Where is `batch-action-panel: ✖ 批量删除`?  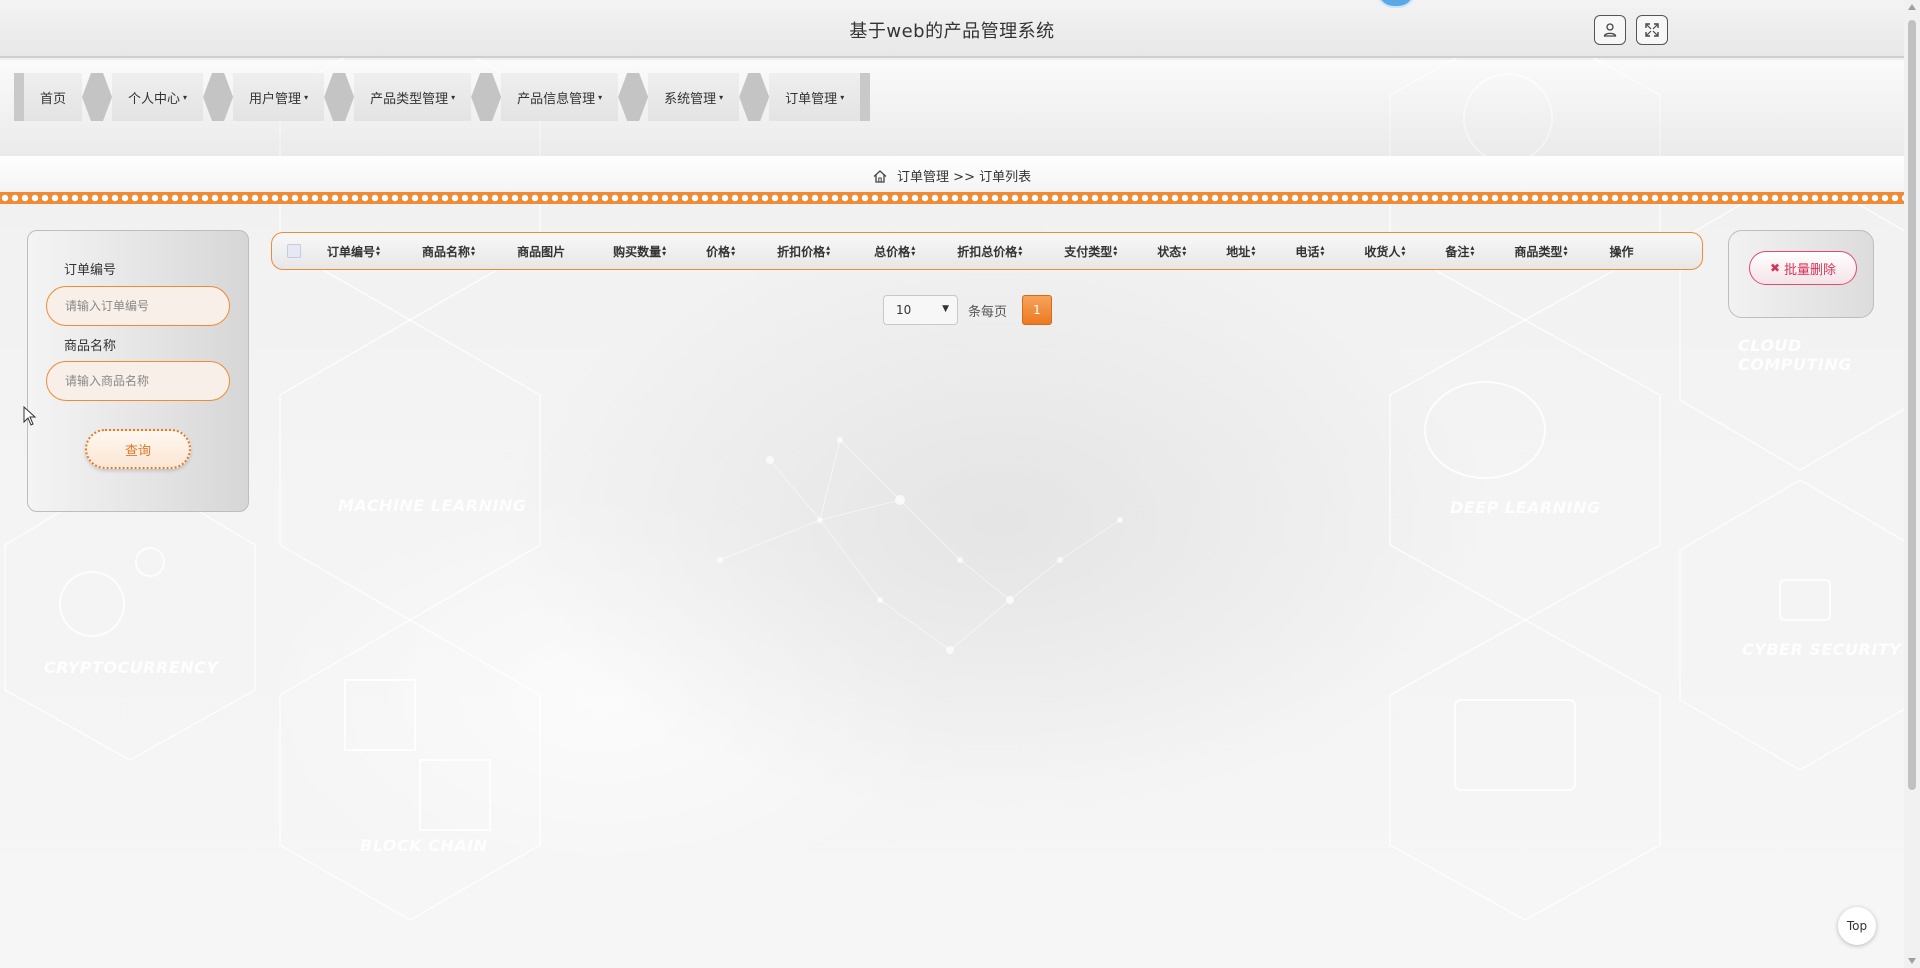 batch-action-panel: ✖ 批量删除 is located at coordinates (1801, 274).